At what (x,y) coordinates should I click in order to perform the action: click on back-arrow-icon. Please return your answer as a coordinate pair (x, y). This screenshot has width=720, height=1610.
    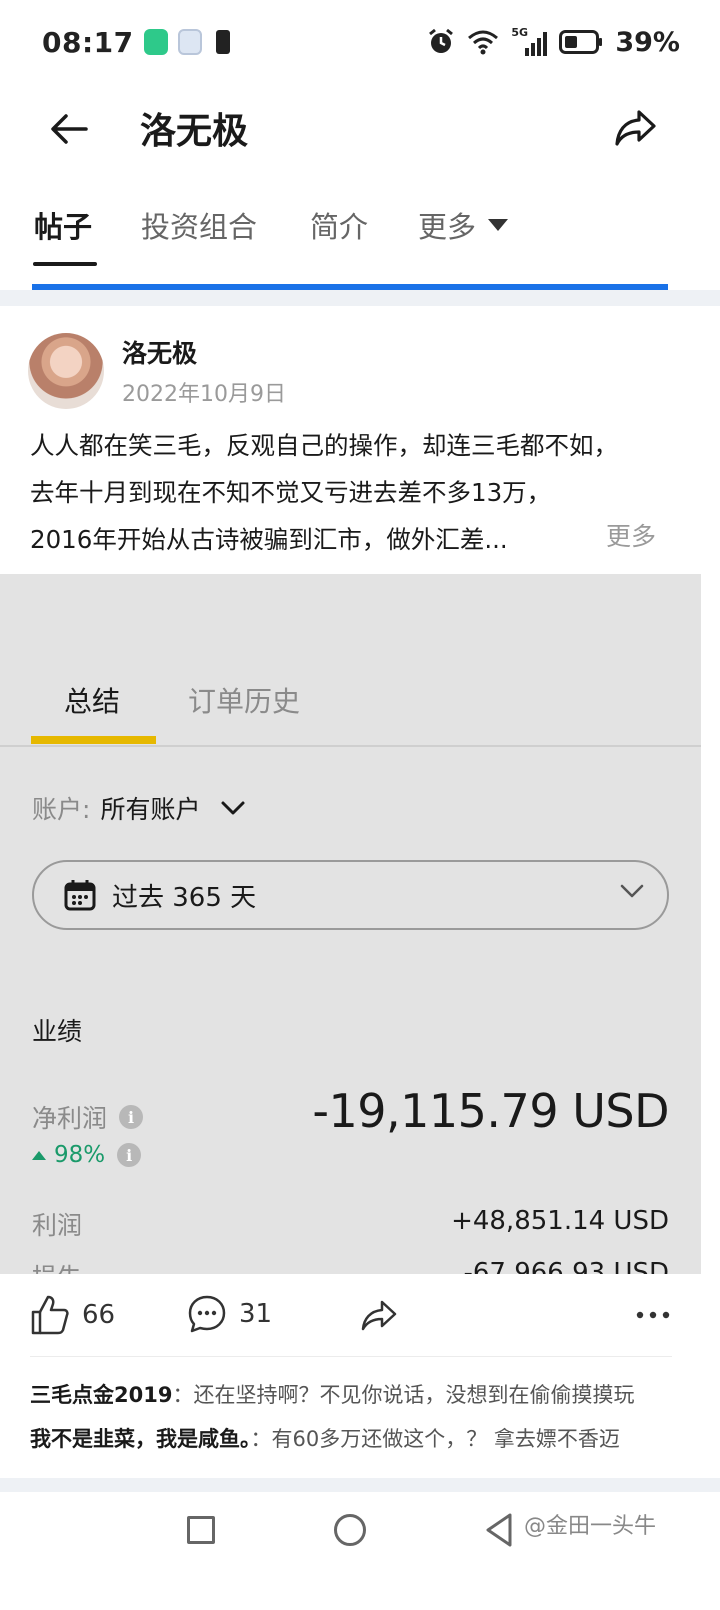
    Looking at the image, I should click on (69, 129).